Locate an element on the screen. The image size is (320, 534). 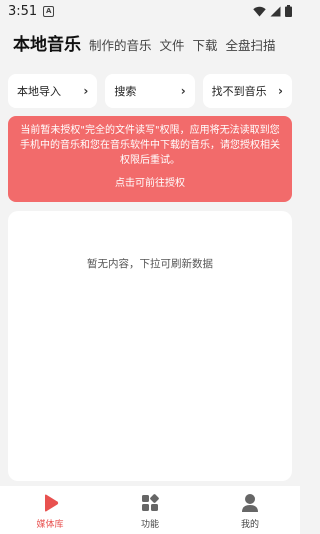
empty-state-text: 暂无内容，下拉可刷新数据 is located at coordinates (150, 264).